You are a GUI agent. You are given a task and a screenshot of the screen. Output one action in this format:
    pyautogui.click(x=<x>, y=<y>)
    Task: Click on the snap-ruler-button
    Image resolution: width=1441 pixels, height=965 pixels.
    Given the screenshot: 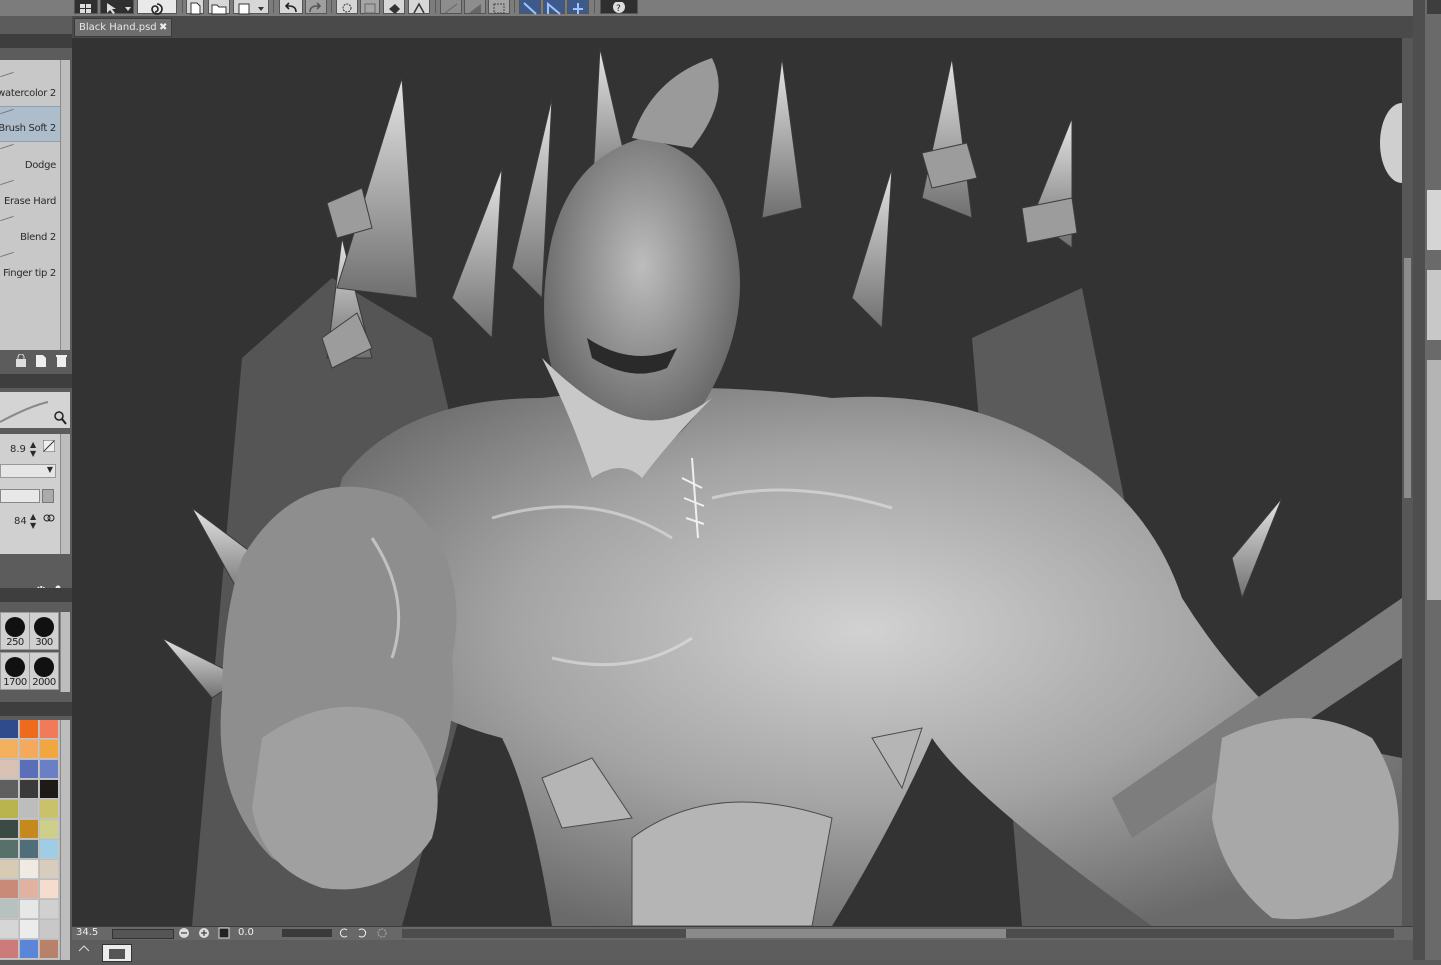 What is the action you would take?
    pyautogui.click(x=530, y=7)
    